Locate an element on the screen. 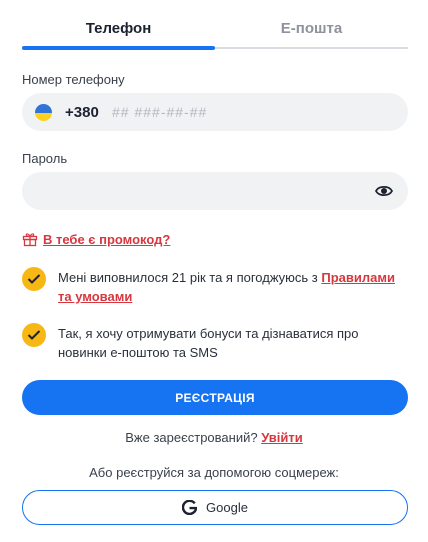  promo-code-text: В тебе є промокод? is located at coordinates (107, 239).